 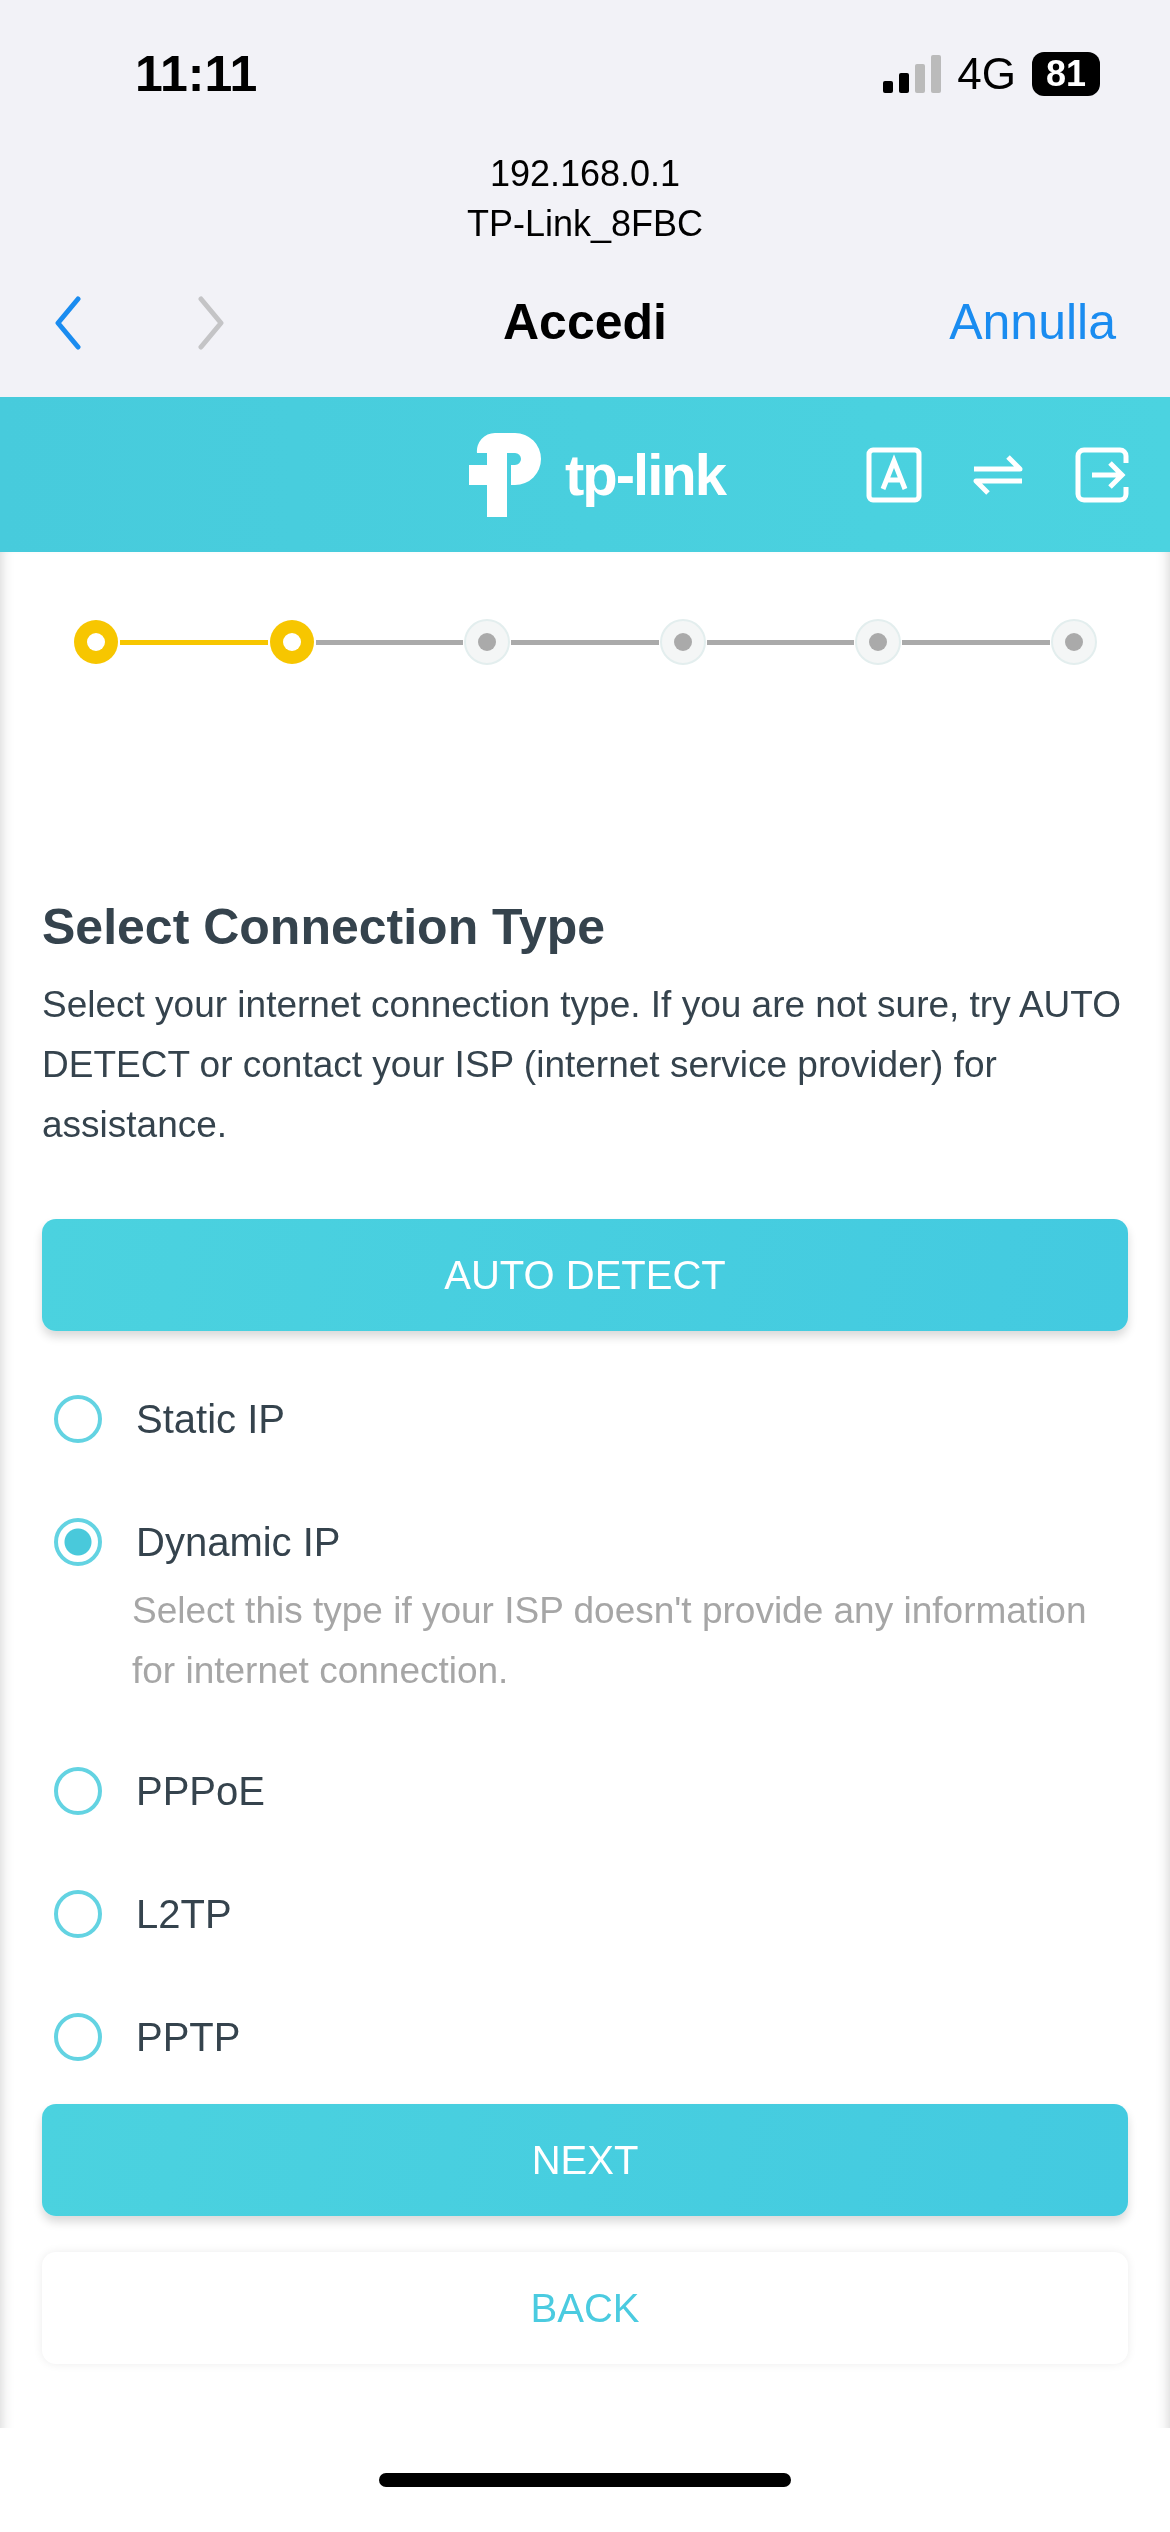 I want to click on section-heading: Select Connection Type, so click(x=324, y=927).